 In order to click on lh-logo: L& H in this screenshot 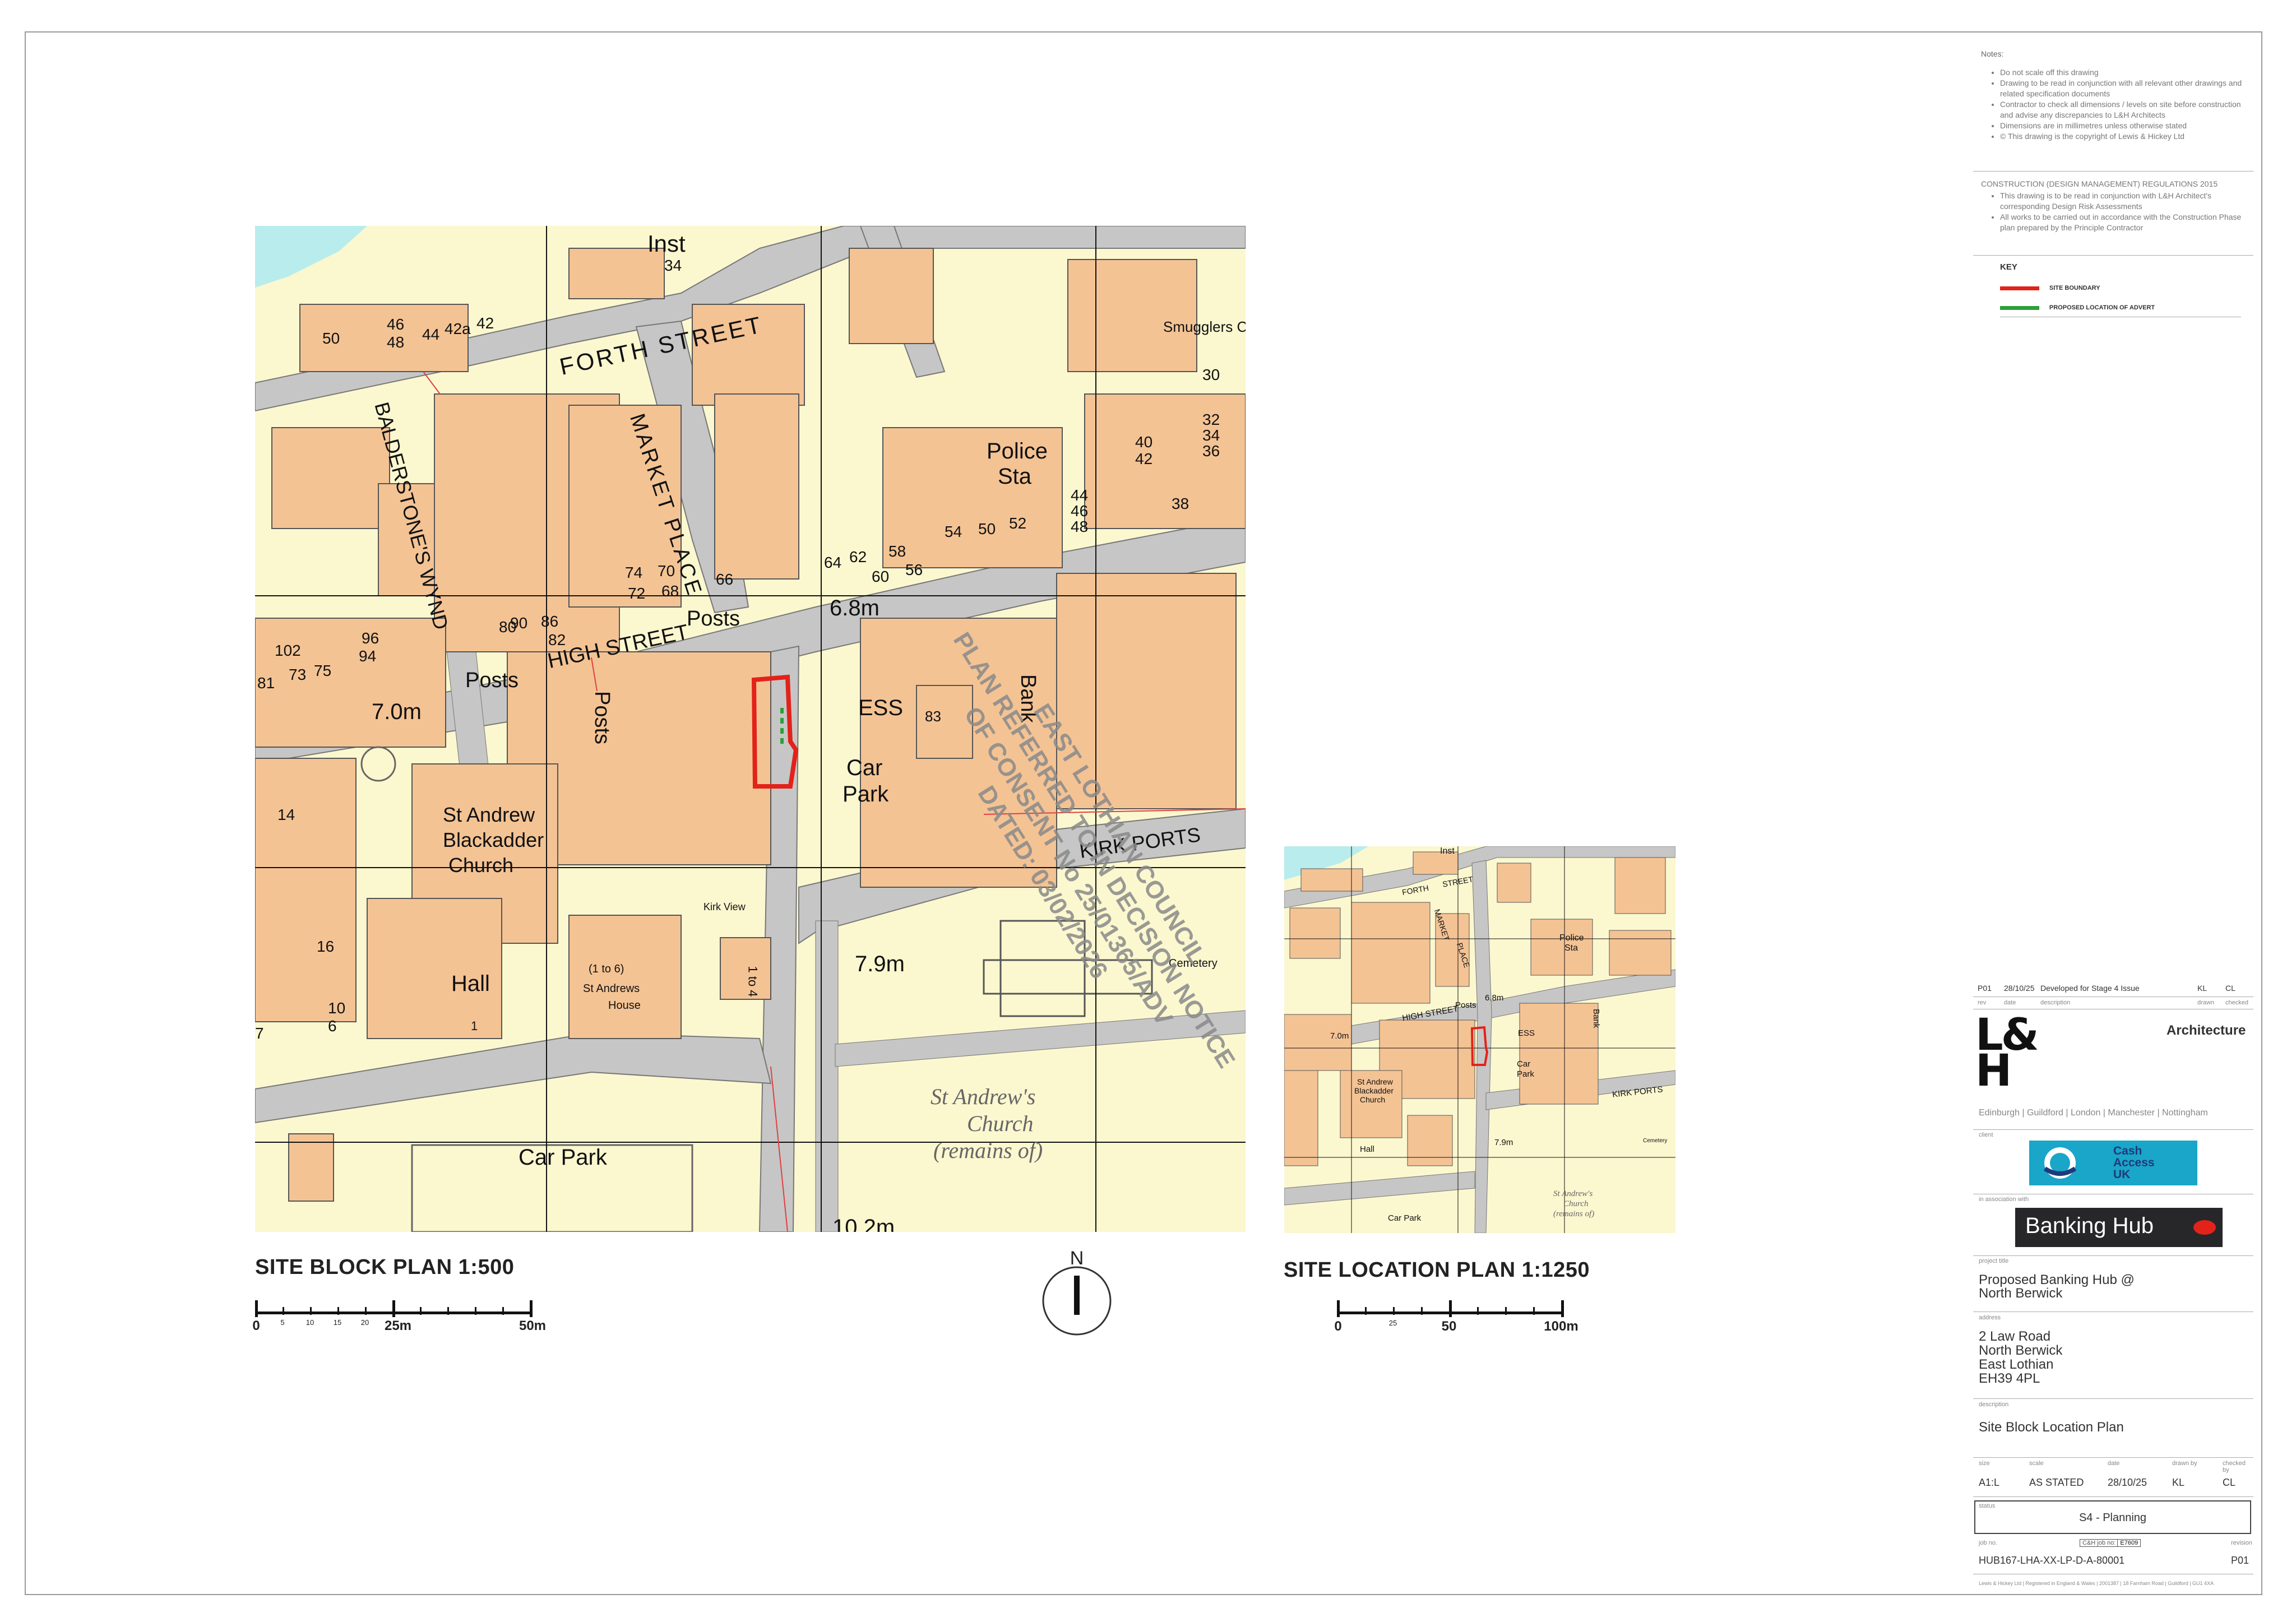, I will do `click(2007, 1053)`.